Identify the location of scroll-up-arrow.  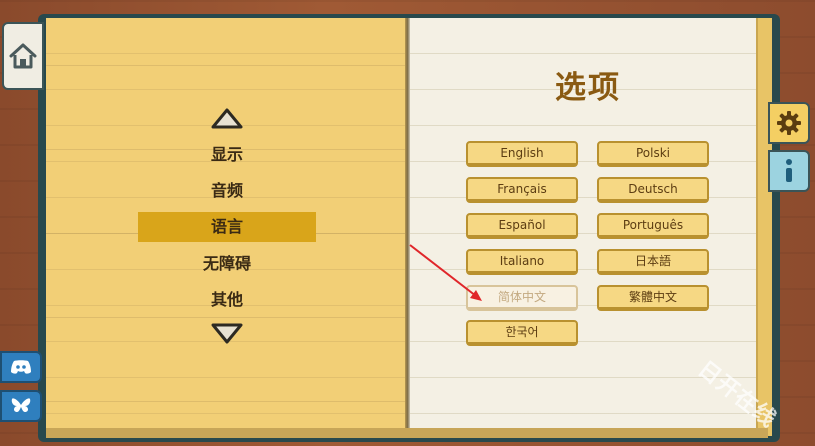
(227, 118).